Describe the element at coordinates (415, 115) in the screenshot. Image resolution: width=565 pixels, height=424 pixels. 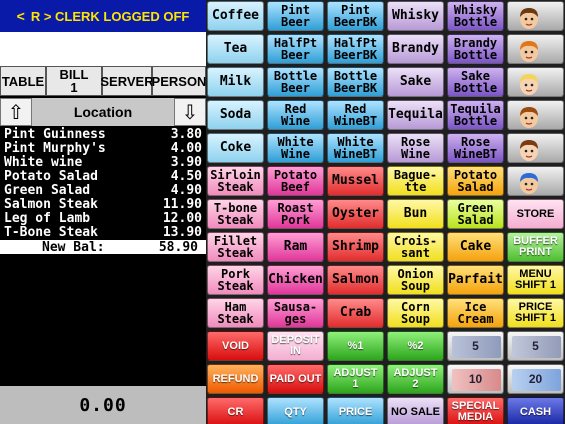
I see `drink-key: Tequila` at that location.